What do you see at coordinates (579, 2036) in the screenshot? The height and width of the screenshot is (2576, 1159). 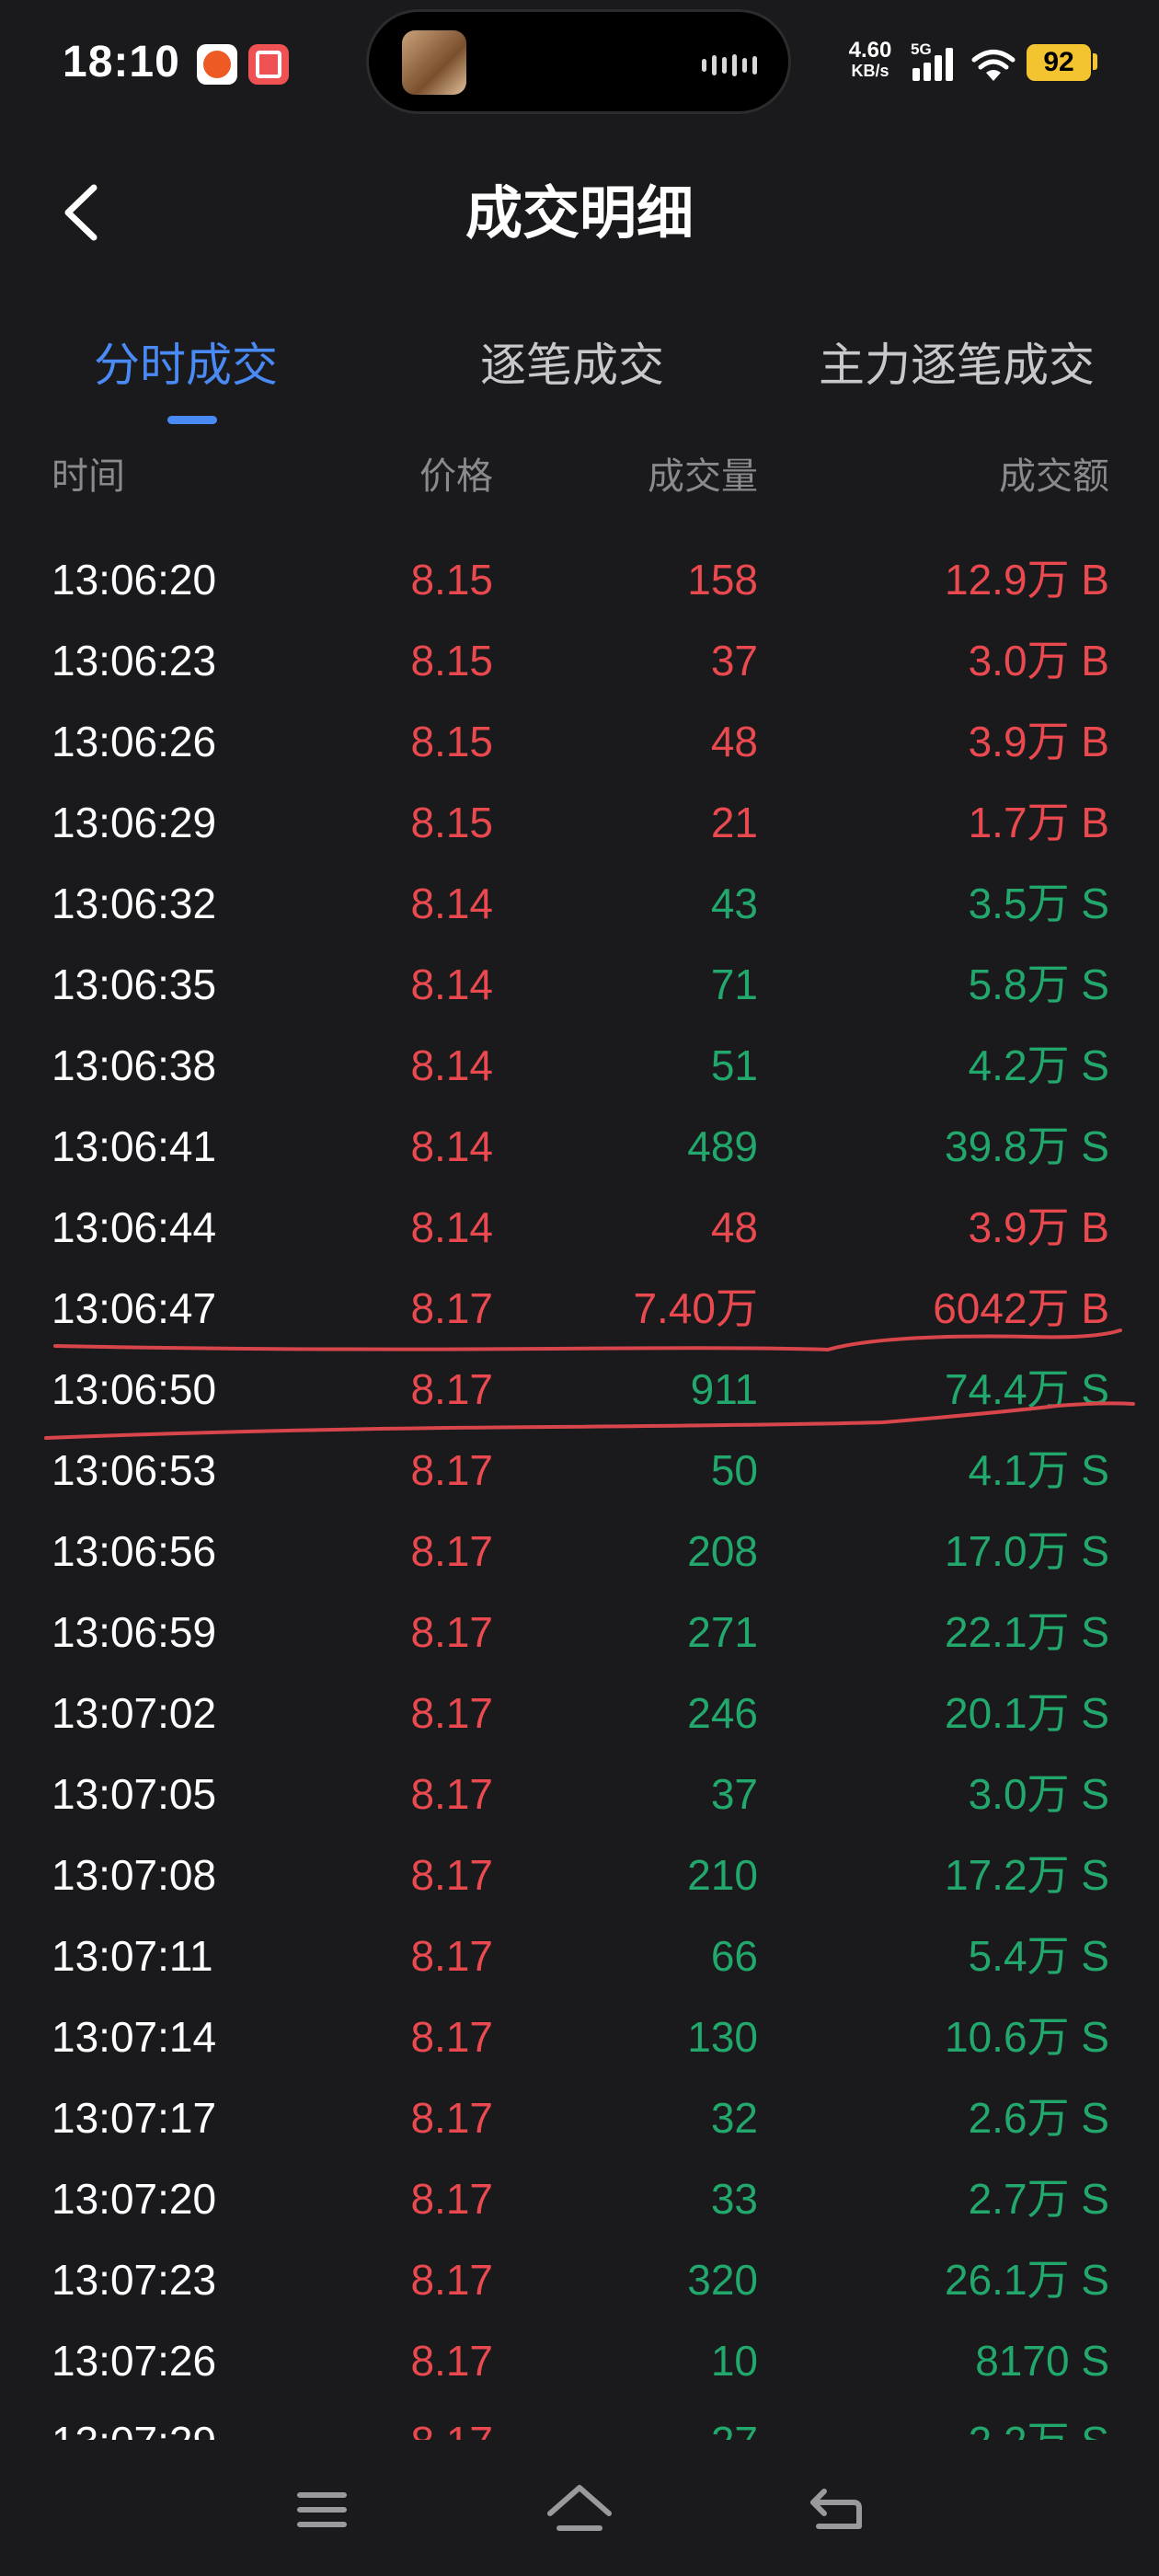 I see `table-row: 13:07:14 8.17 130 10.6万 S` at bounding box center [579, 2036].